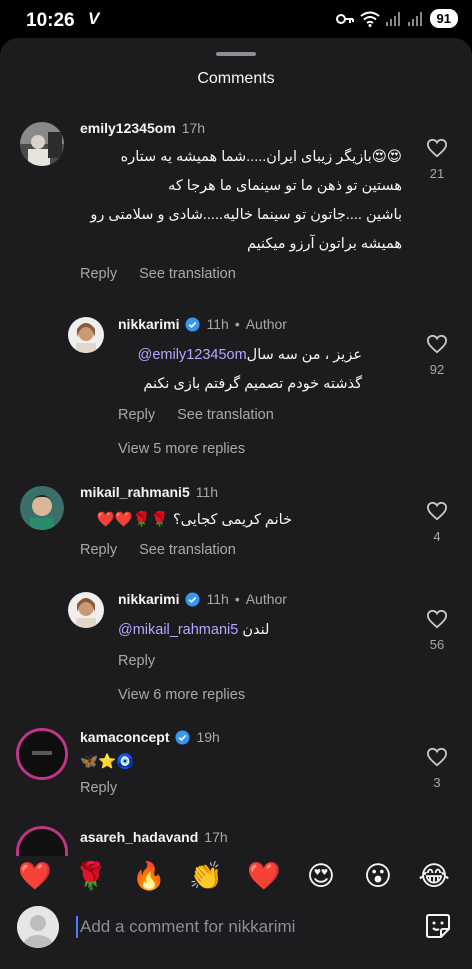 This screenshot has width=472, height=969. What do you see at coordinates (321, 876) in the screenshot?
I see `emoji-heart-eyes: 😍` at bounding box center [321, 876].